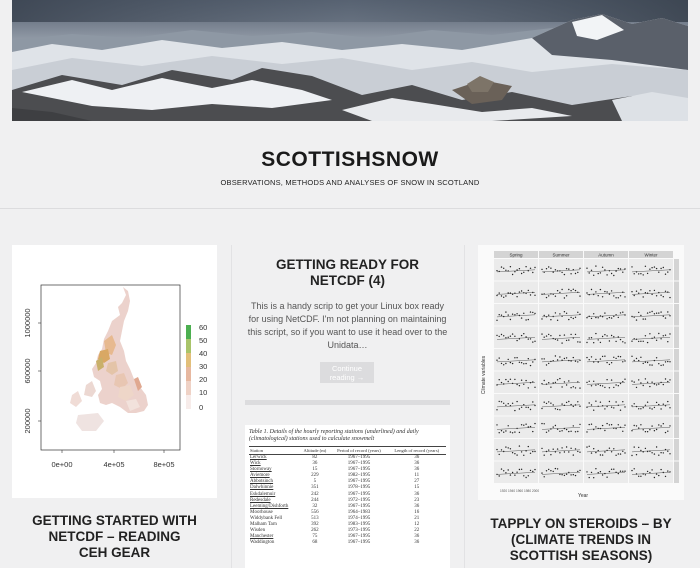 The width and height of the screenshot is (700, 568). What do you see at coordinates (114, 552) in the screenshot?
I see `post-title-line: CEH GEAR` at bounding box center [114, 552].